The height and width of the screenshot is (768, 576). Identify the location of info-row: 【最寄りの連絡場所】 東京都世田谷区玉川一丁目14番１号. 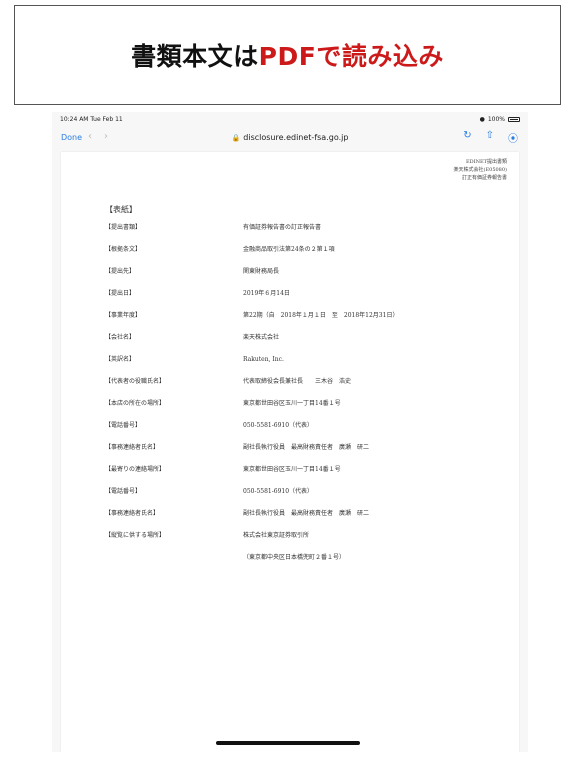
(305, 477).